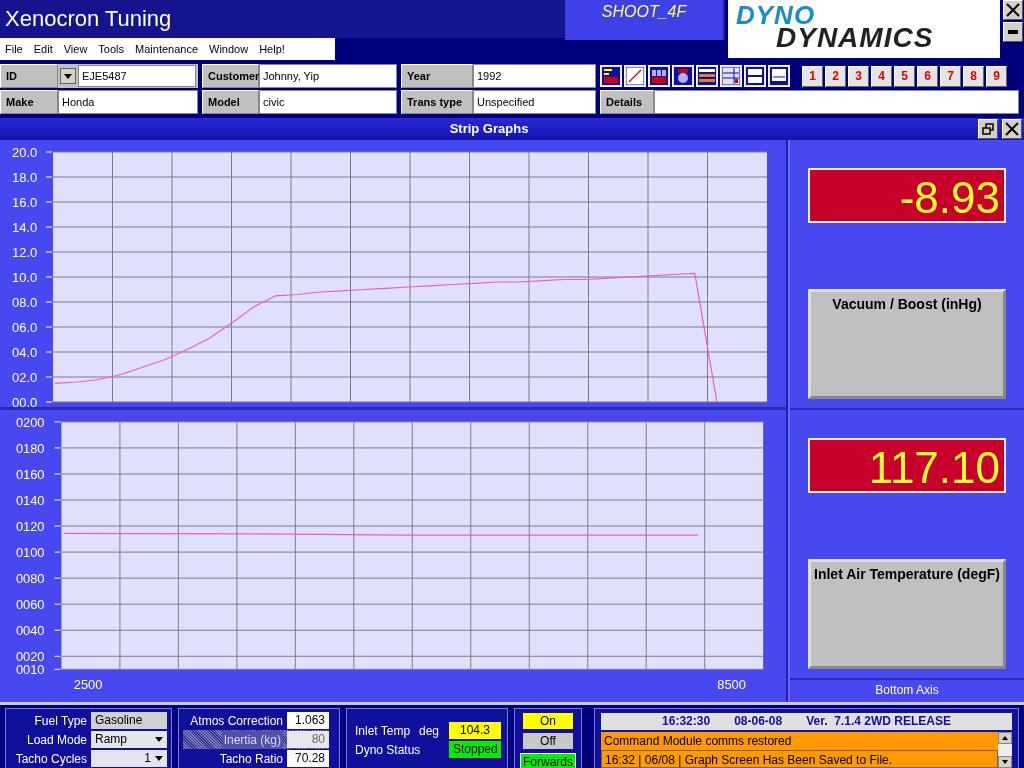  I want to click on axis-label: 0010, so click(30, 670).